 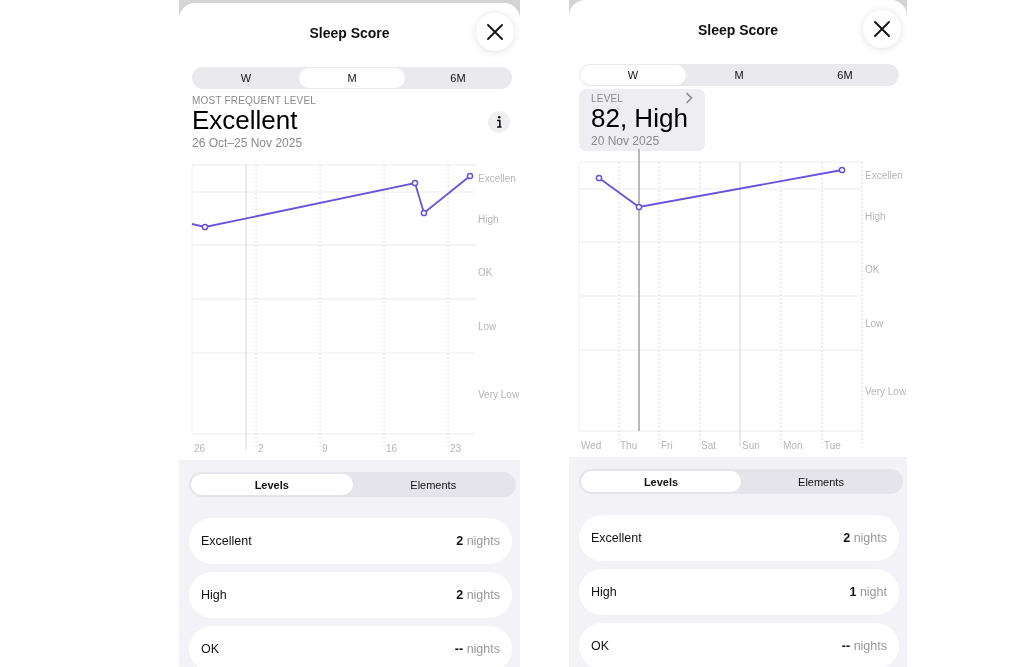 I want to click on night-count: 1 night, so click(x=868, y=592).